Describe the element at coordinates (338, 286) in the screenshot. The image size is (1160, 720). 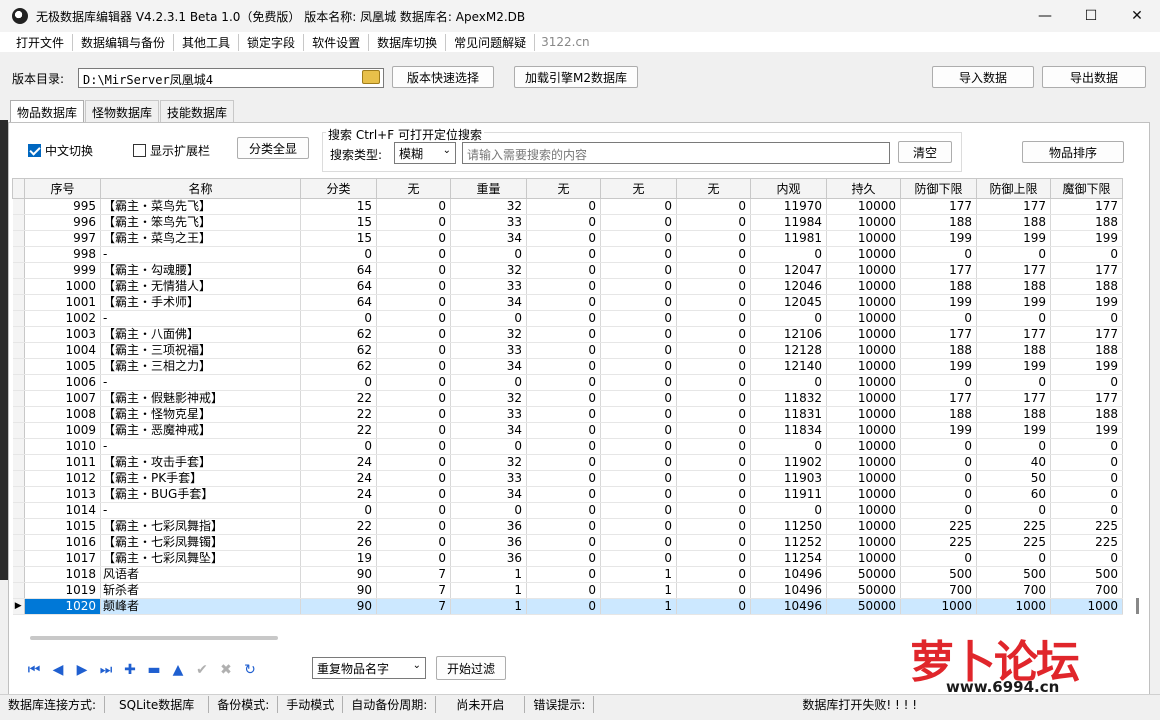
I see `table-cell: 64` at that location.